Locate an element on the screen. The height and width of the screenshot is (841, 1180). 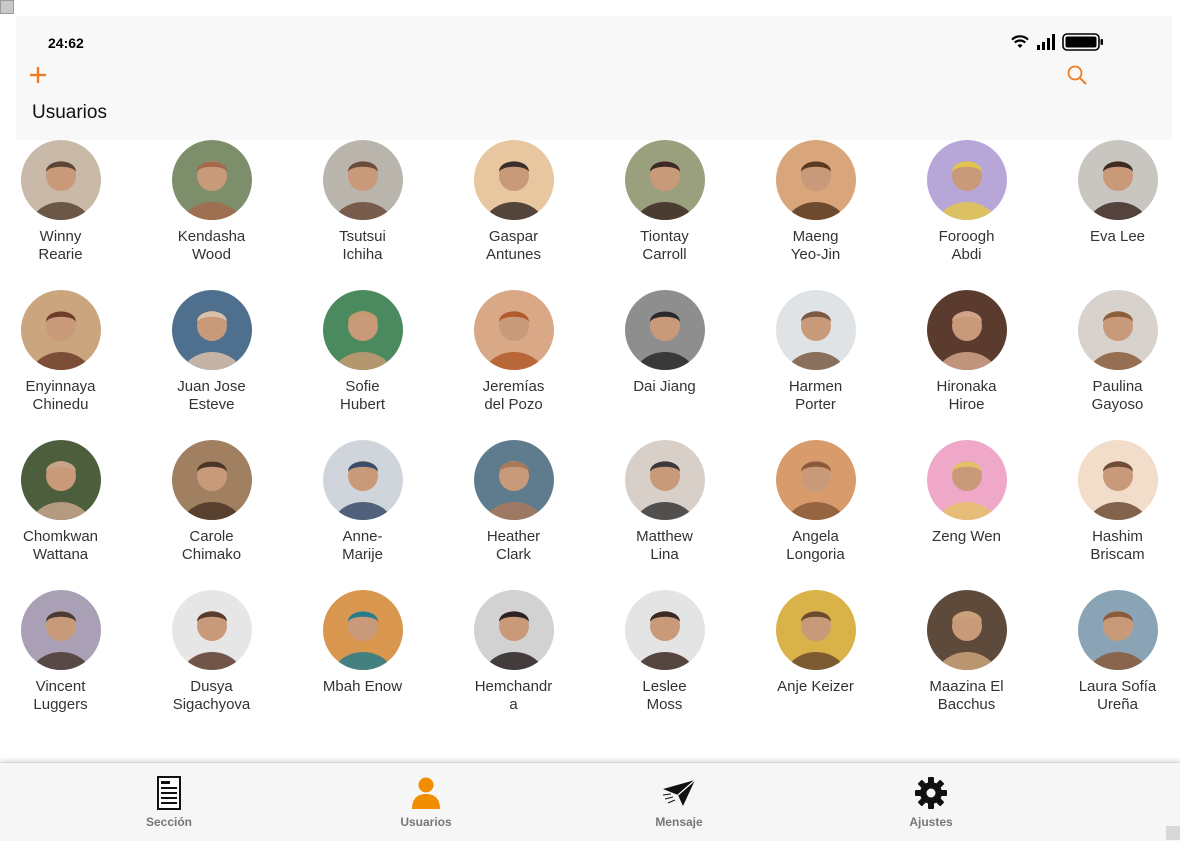
user-name: Leslee Moss is located at coordinates (664, 695).